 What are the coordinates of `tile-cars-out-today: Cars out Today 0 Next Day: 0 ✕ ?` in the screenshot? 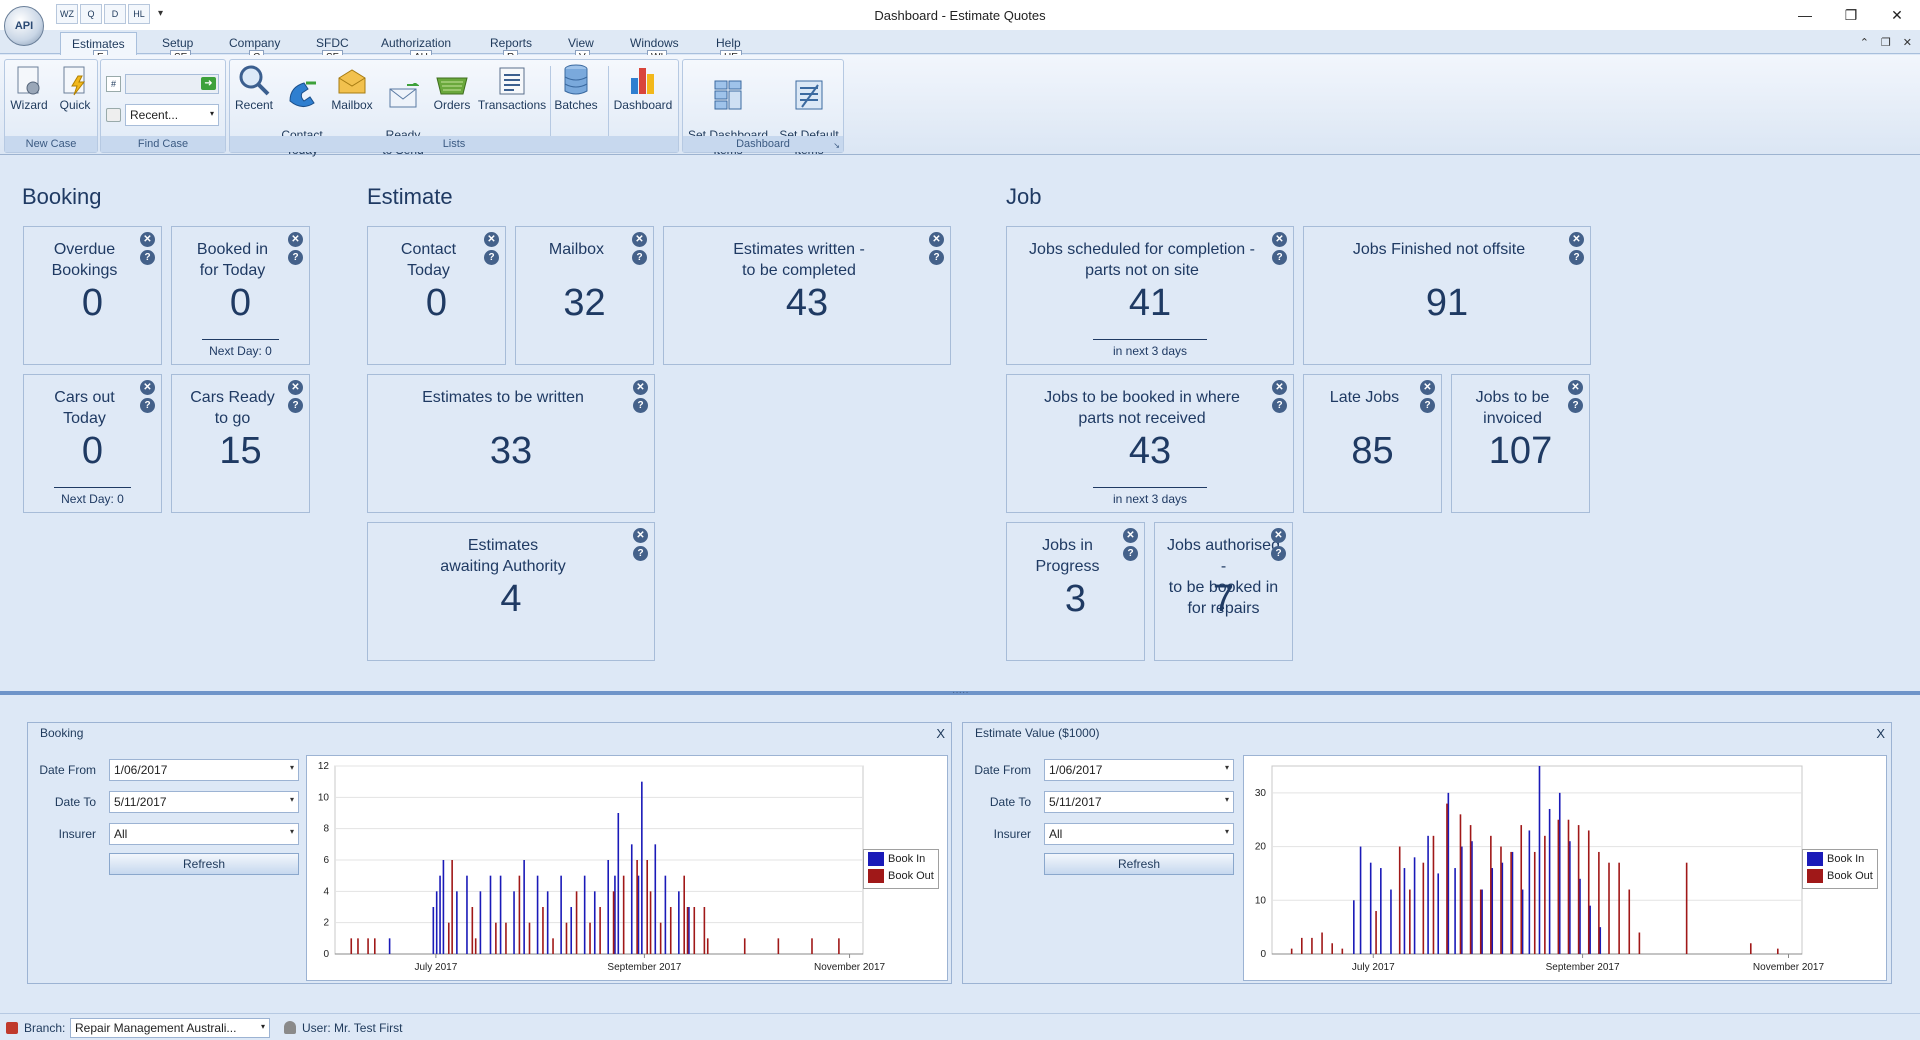 It's located at (92, 443).